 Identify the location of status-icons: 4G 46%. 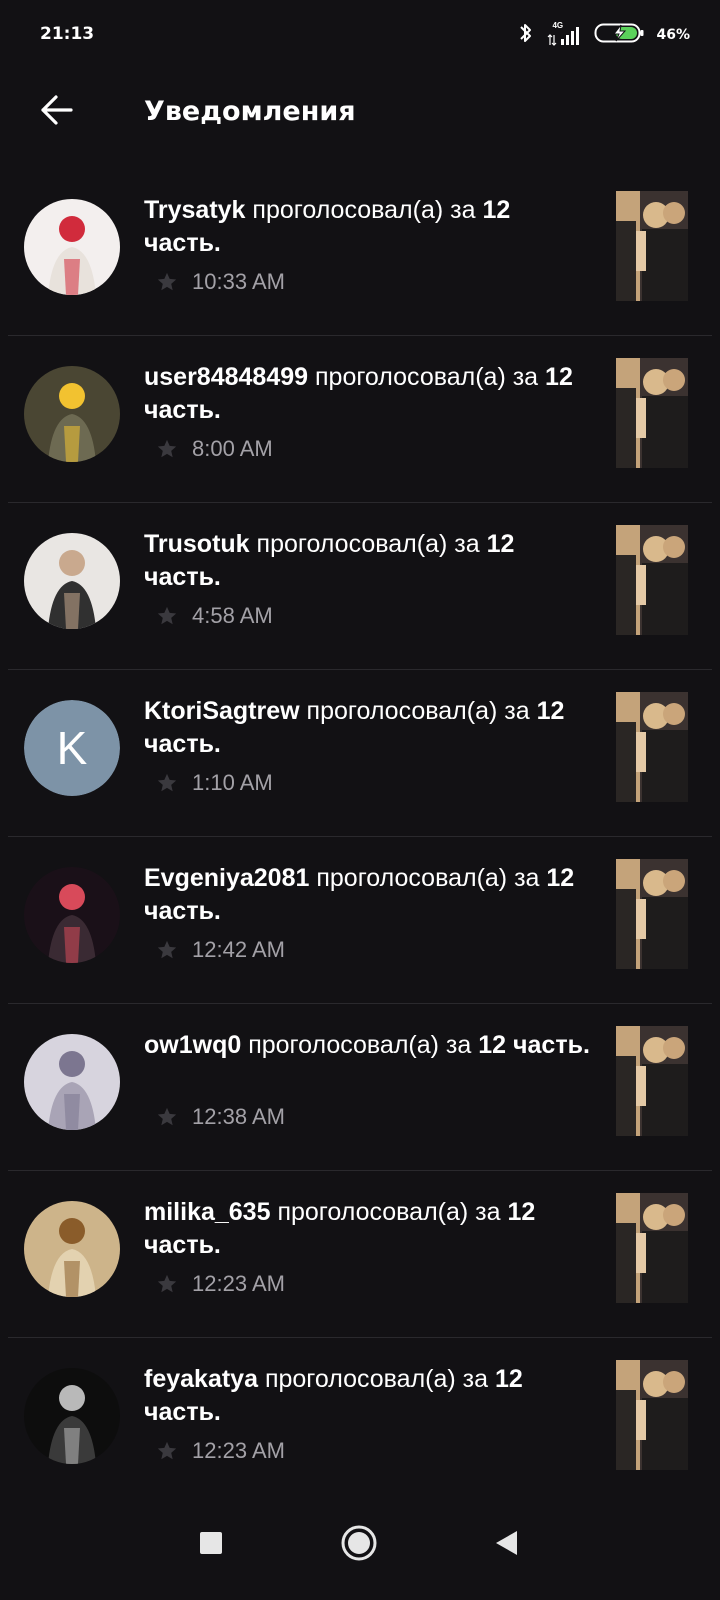
(604, 35).